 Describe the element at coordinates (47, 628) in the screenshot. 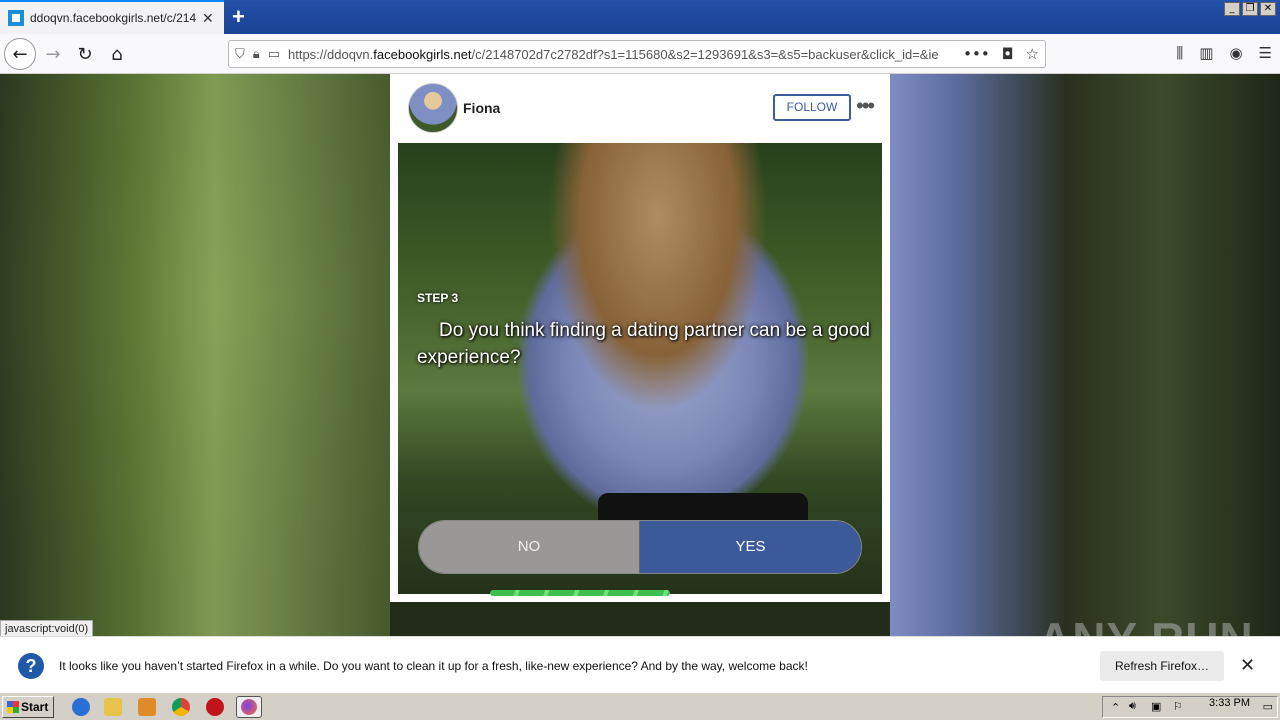

I see `status-bar-link: javascript:void(0)` at that location.